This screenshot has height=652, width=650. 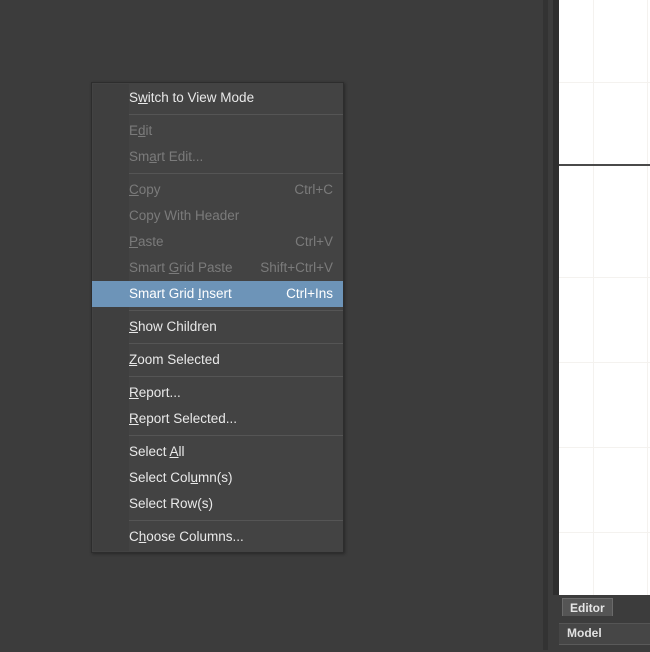 I want to click on menu-item-label: Zoom Selected, so click(x=174, y=359).